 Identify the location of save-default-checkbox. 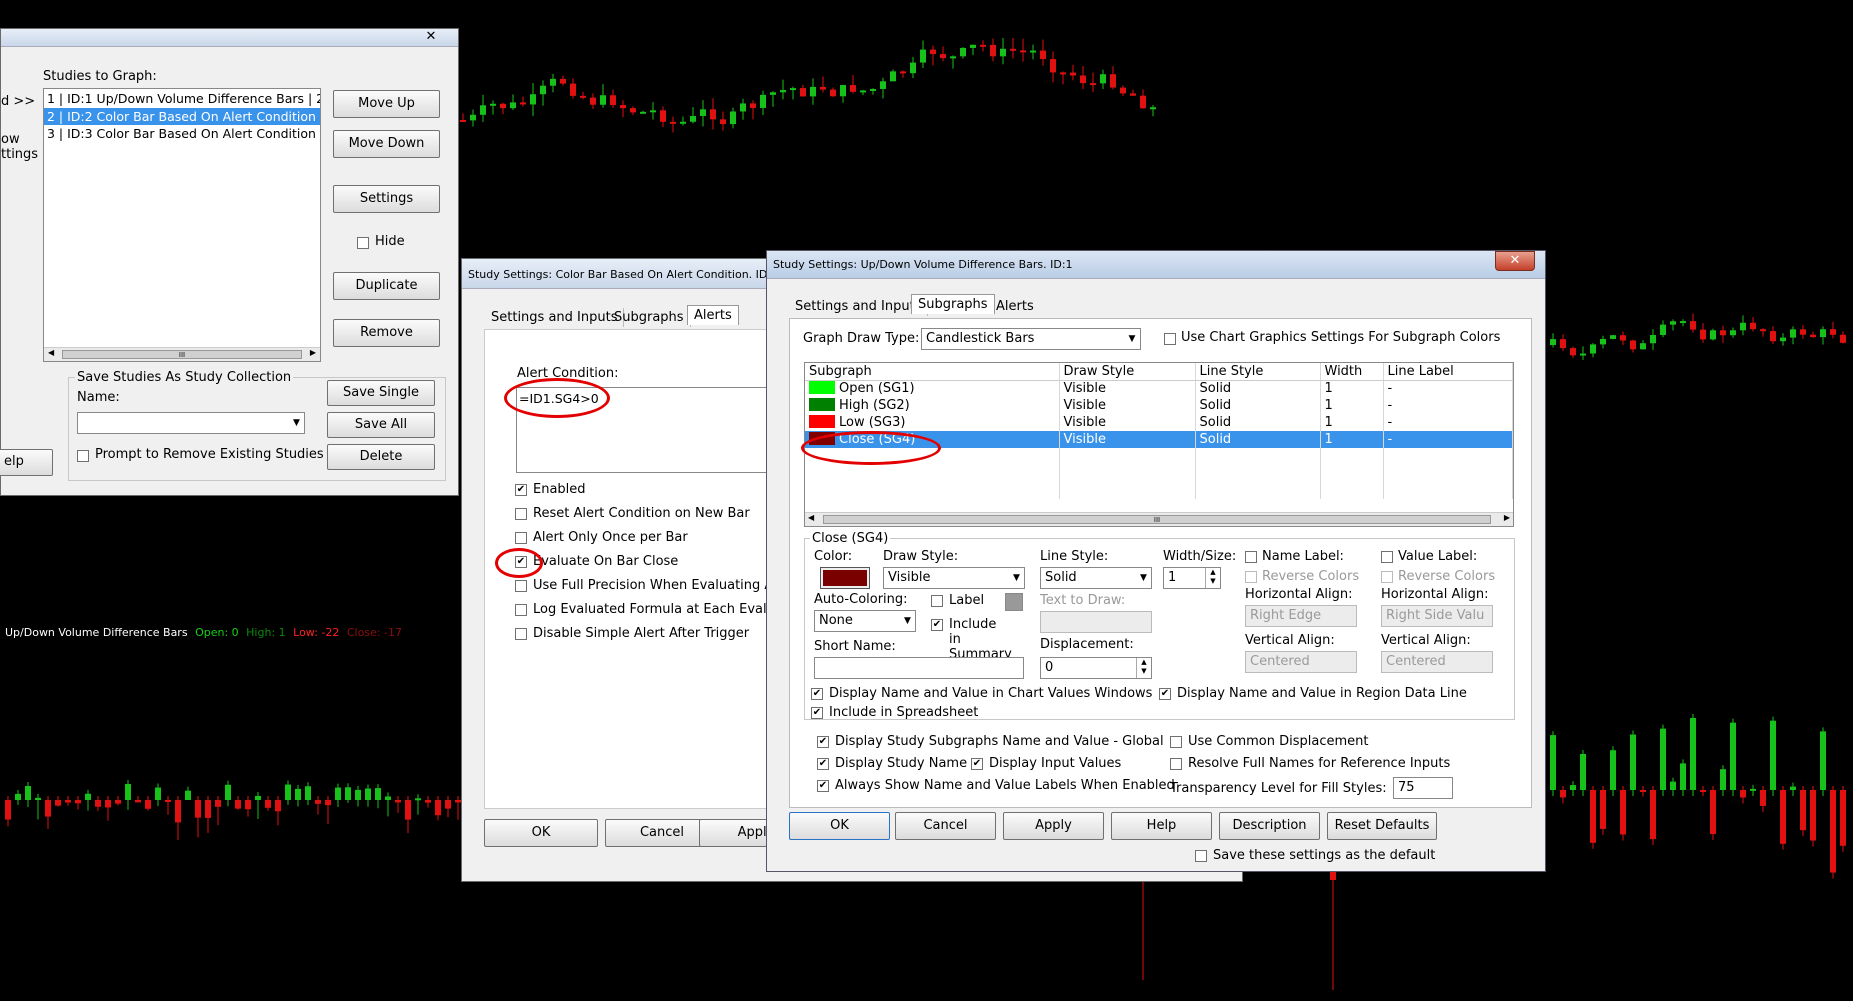
(1201, 856).